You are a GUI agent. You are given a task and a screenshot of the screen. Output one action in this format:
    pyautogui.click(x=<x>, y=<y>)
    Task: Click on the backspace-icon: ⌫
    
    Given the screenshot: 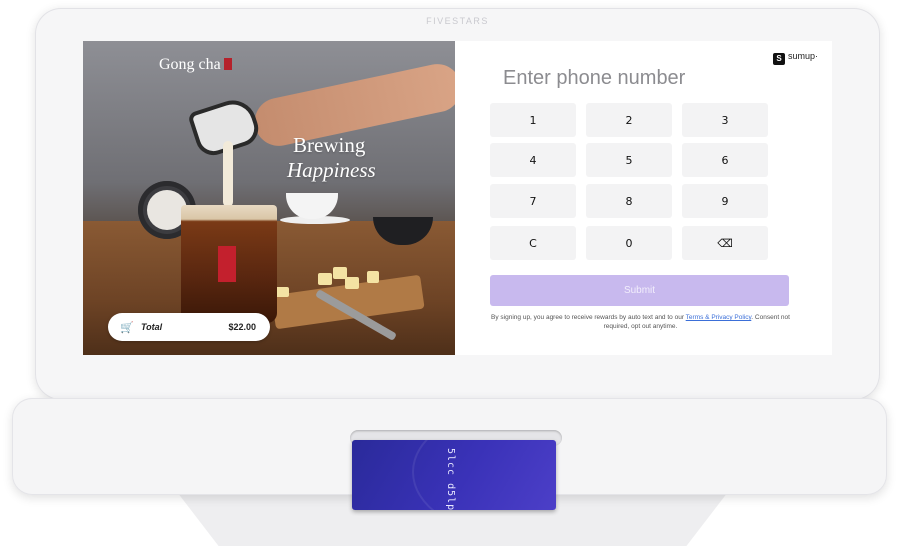 What is the action you would take?
    pyautogui.click(x=725, y=243)
    